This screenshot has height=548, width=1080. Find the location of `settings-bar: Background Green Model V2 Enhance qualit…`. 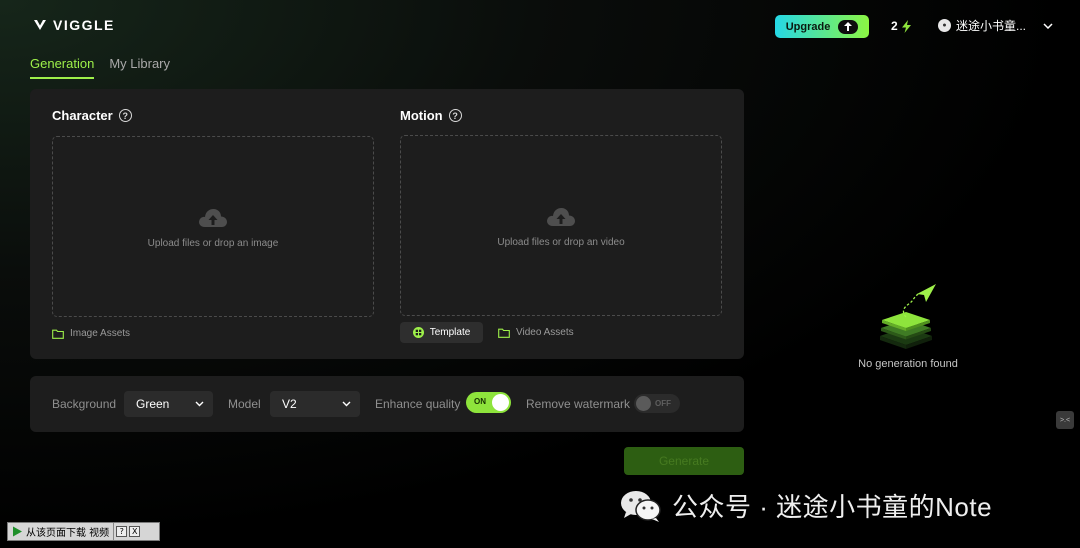

settings-bar: Background Green Model V2 Enhance qualit… is located at coordinates (387, 404).